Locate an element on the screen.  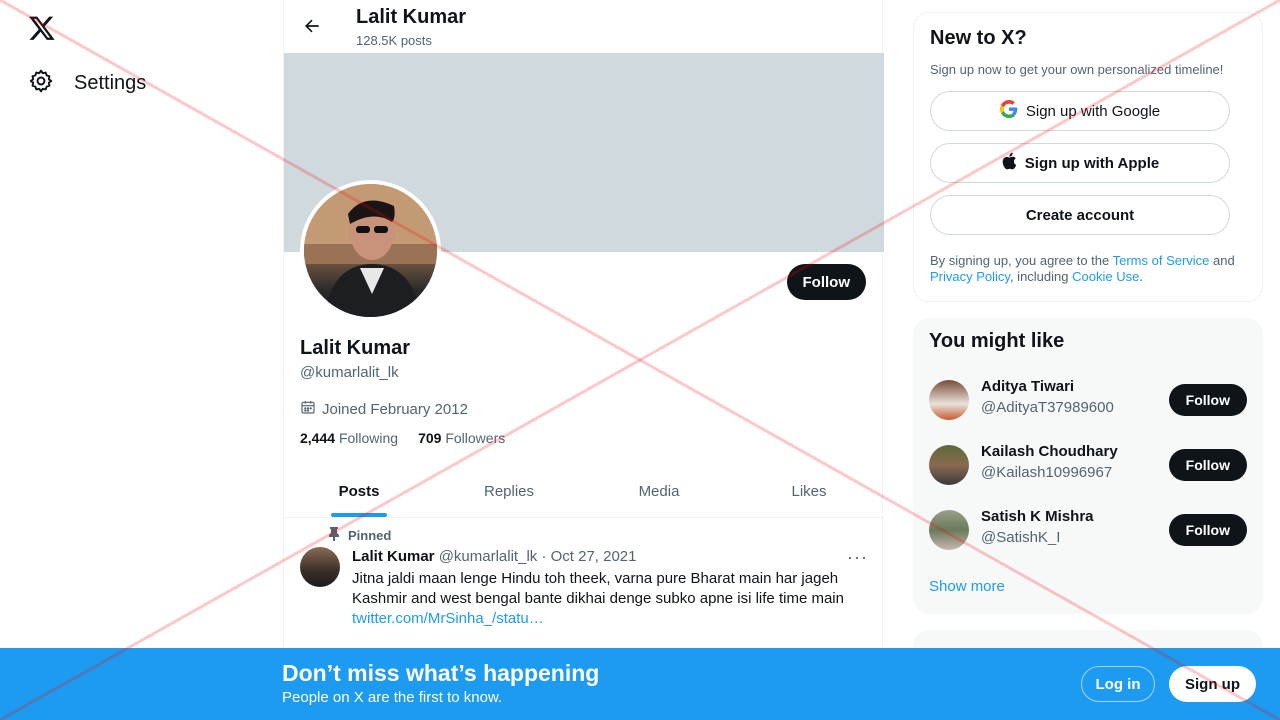
show-more-link: Show more is located at coordinates (967, 586).